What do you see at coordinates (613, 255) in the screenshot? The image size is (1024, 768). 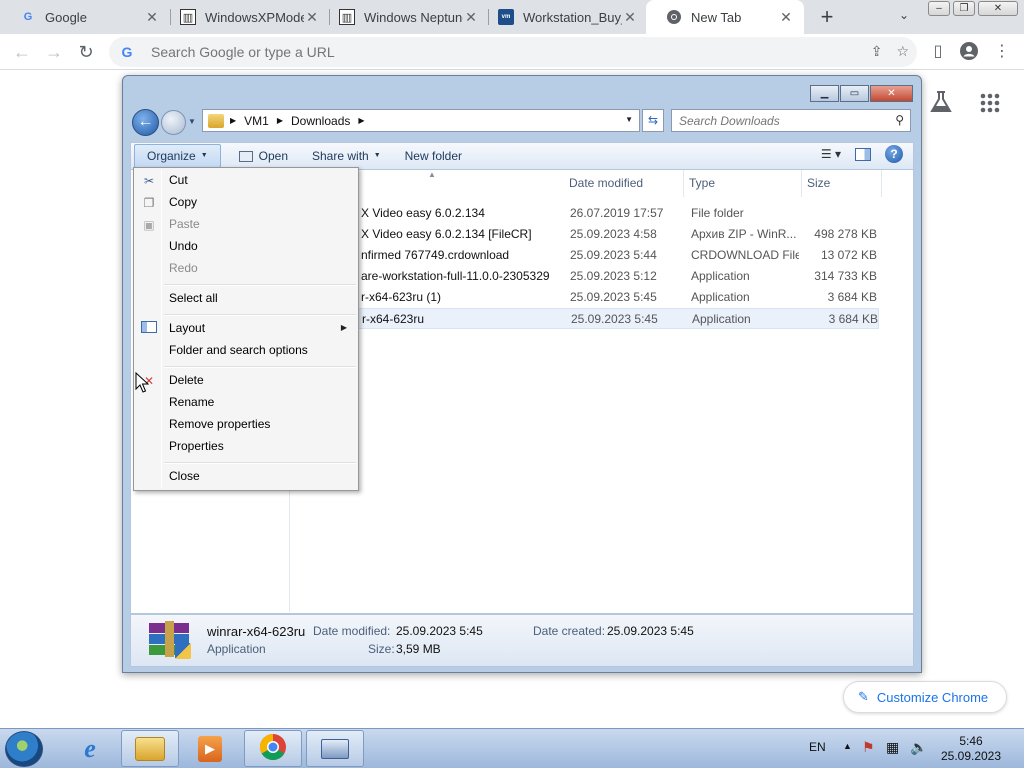 I see `file-date: 25.09.2023 5:44` at bounding box center [613, 255].